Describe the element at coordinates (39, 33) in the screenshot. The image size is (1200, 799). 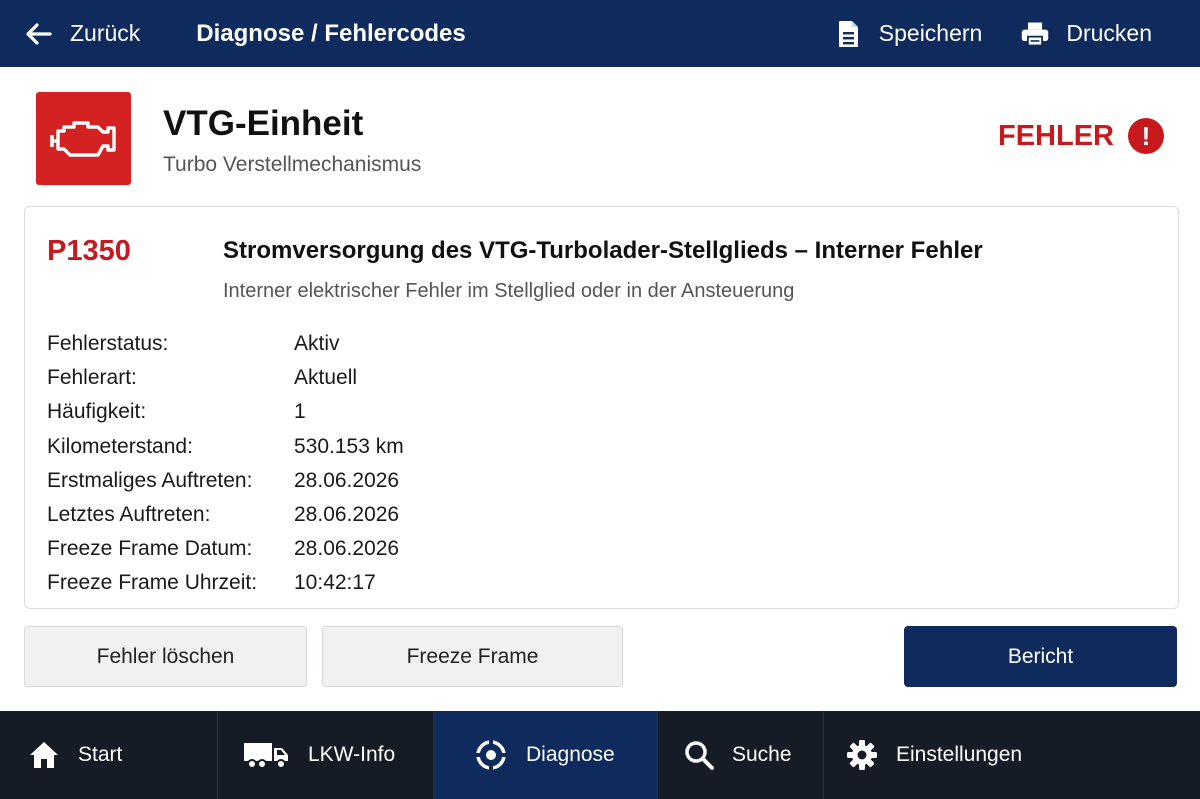
I see `arrow-left-icon` at that location.